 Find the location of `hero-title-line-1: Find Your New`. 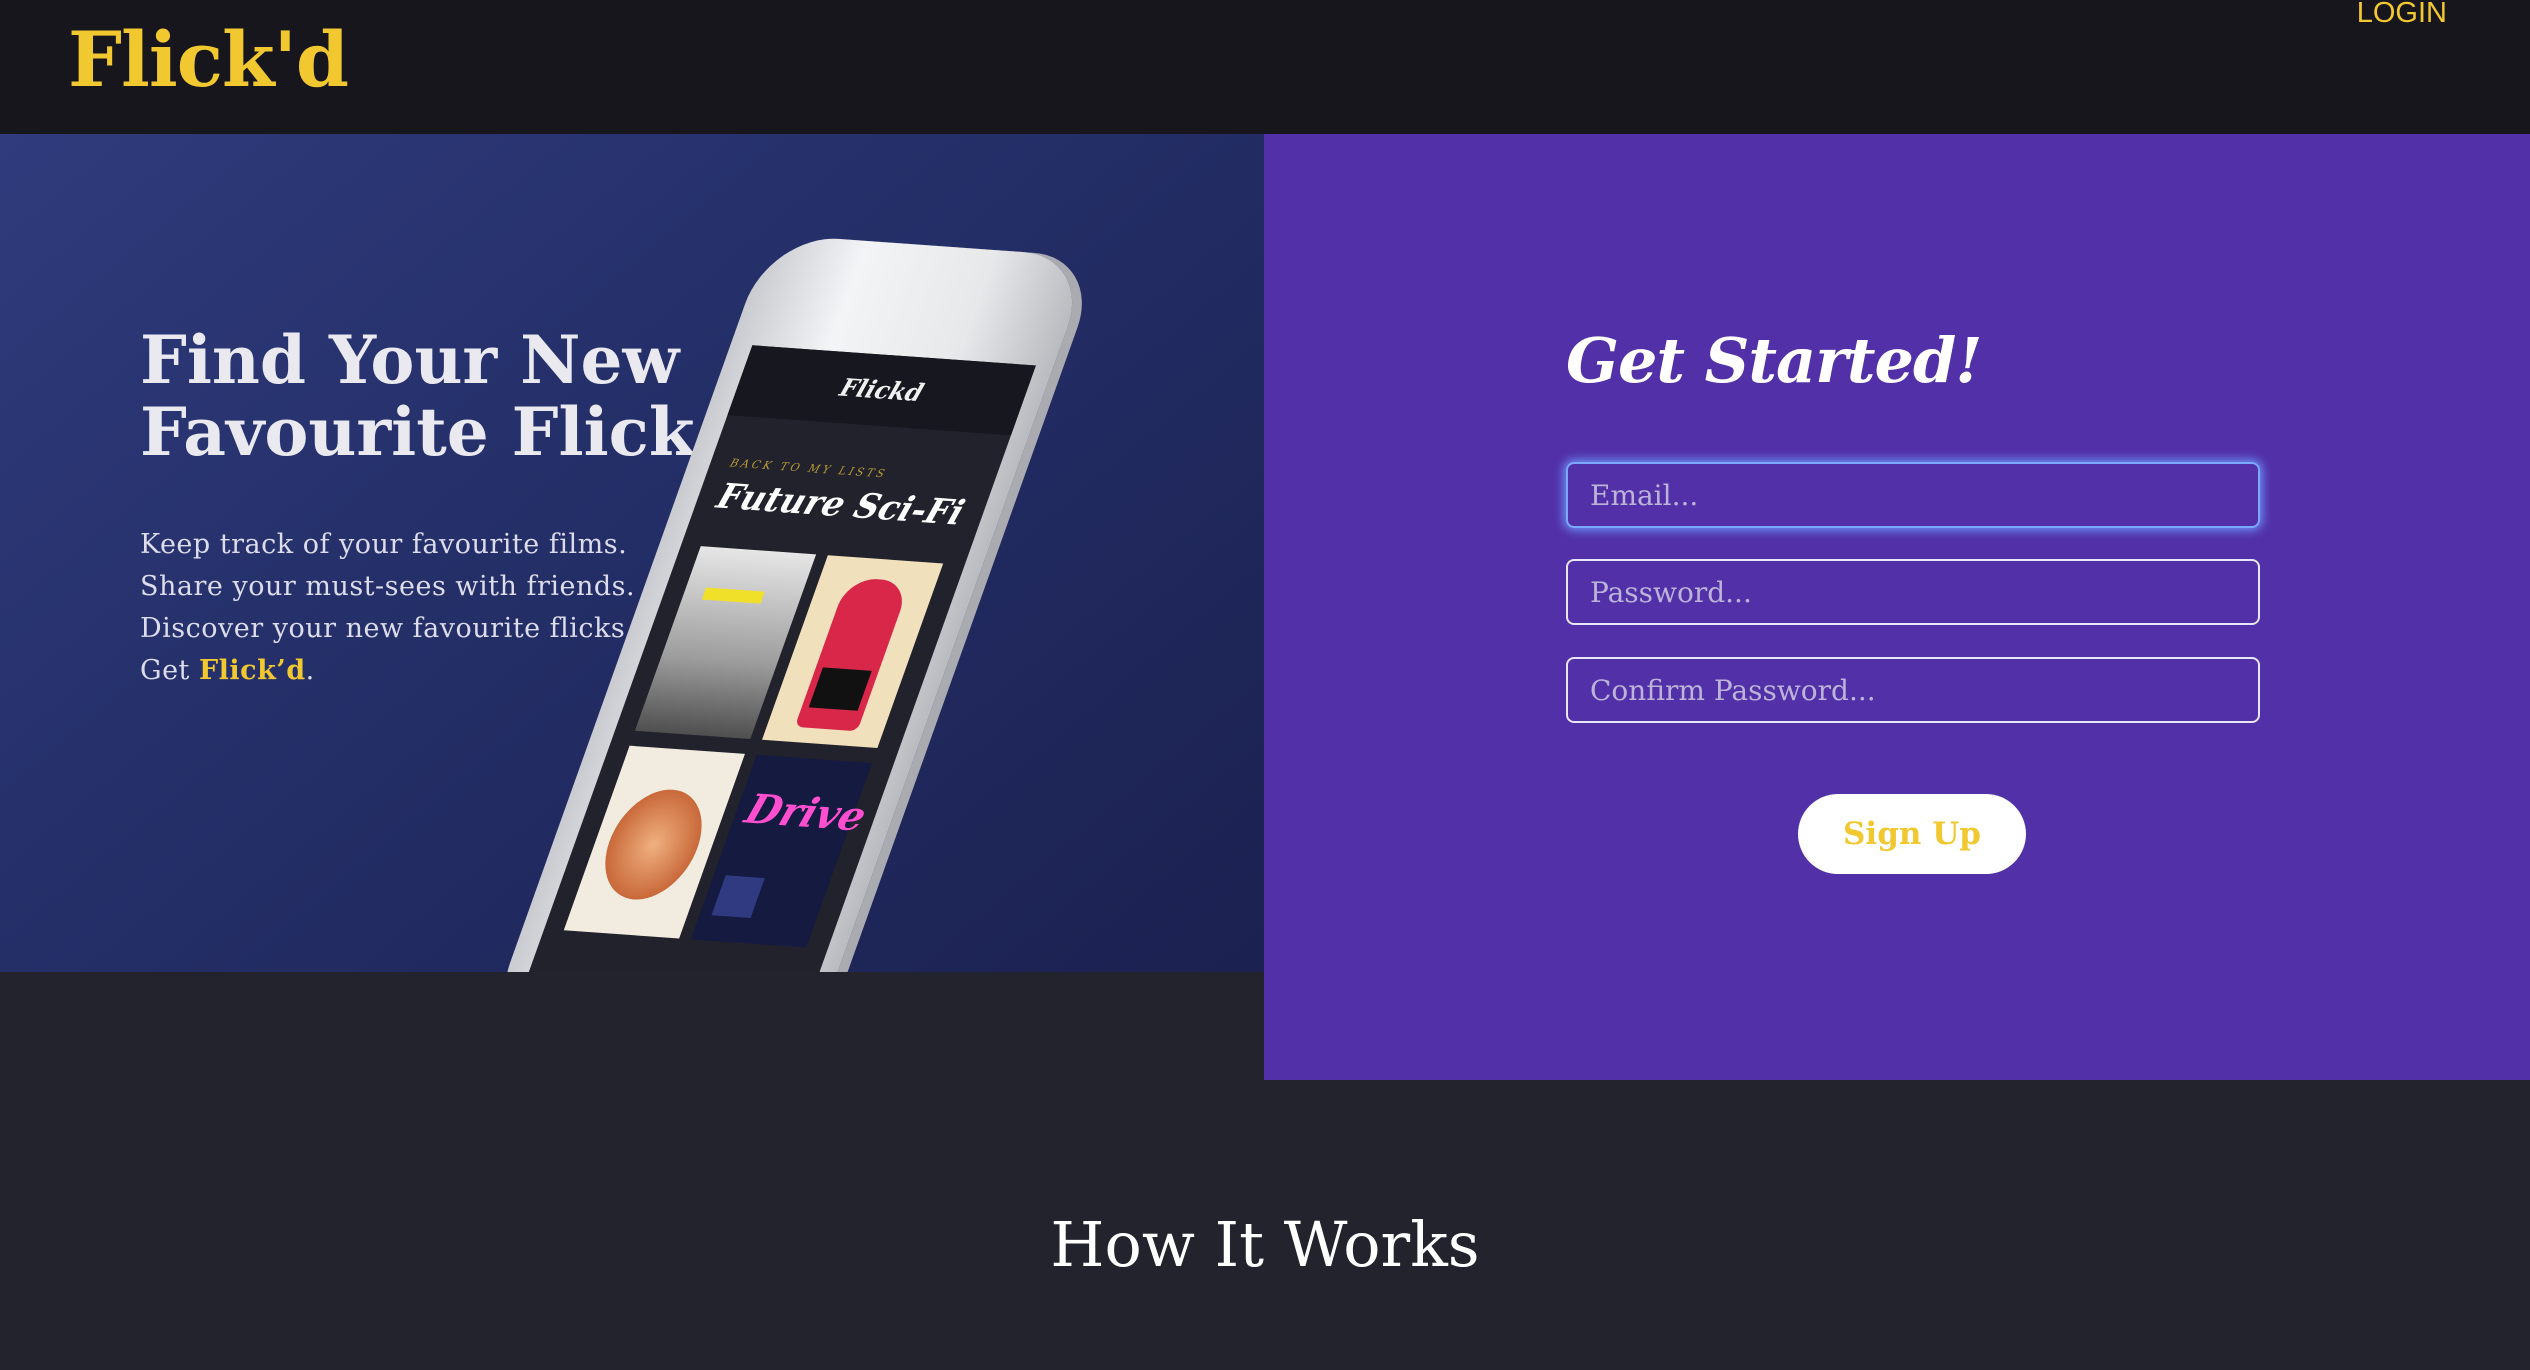

hero-title-line-1: Find Your New is located at coordinates (410, 360).